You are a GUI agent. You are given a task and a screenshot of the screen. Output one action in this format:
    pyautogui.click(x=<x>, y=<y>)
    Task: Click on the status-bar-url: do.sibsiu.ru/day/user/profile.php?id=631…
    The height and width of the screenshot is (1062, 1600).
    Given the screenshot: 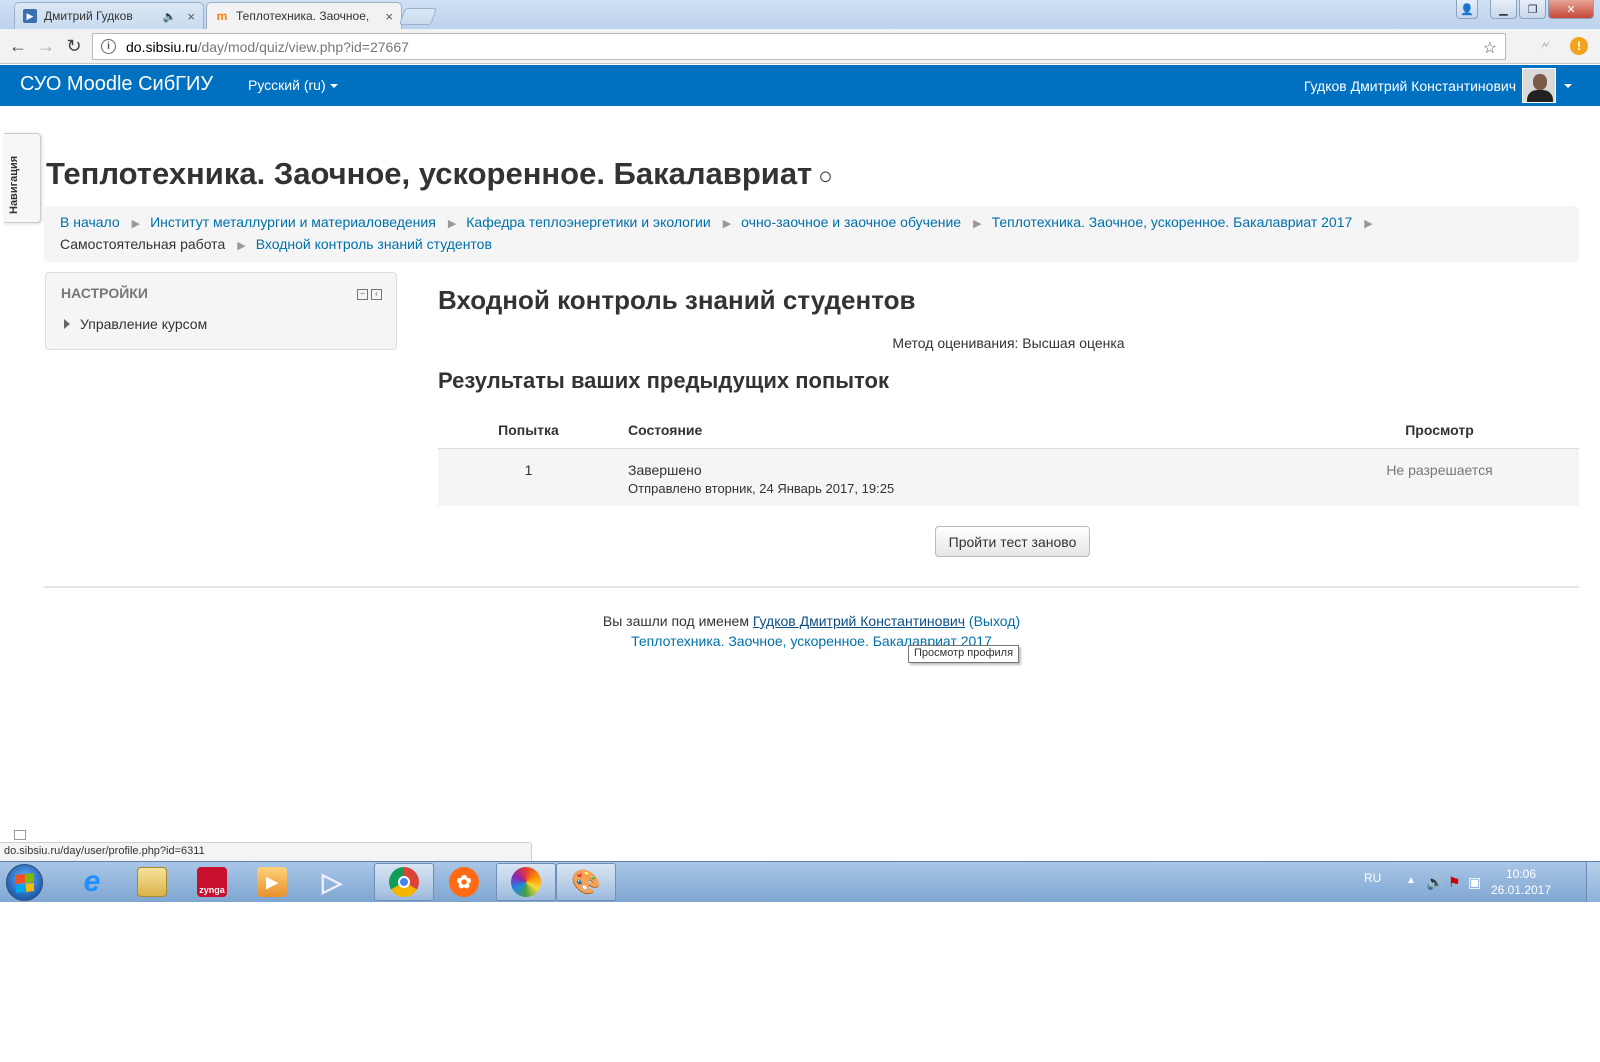 What is the action you would take?
    pyautogui.click(x=266, y=851)
    